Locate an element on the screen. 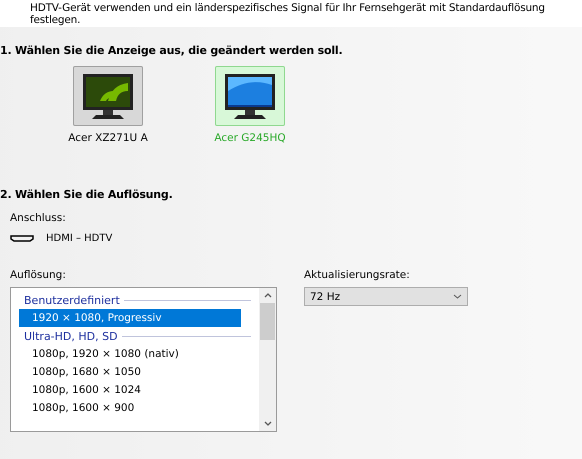 The height and width of the screenshot is (459, 582). scroll-thumb is located at coordinates (267, 321).